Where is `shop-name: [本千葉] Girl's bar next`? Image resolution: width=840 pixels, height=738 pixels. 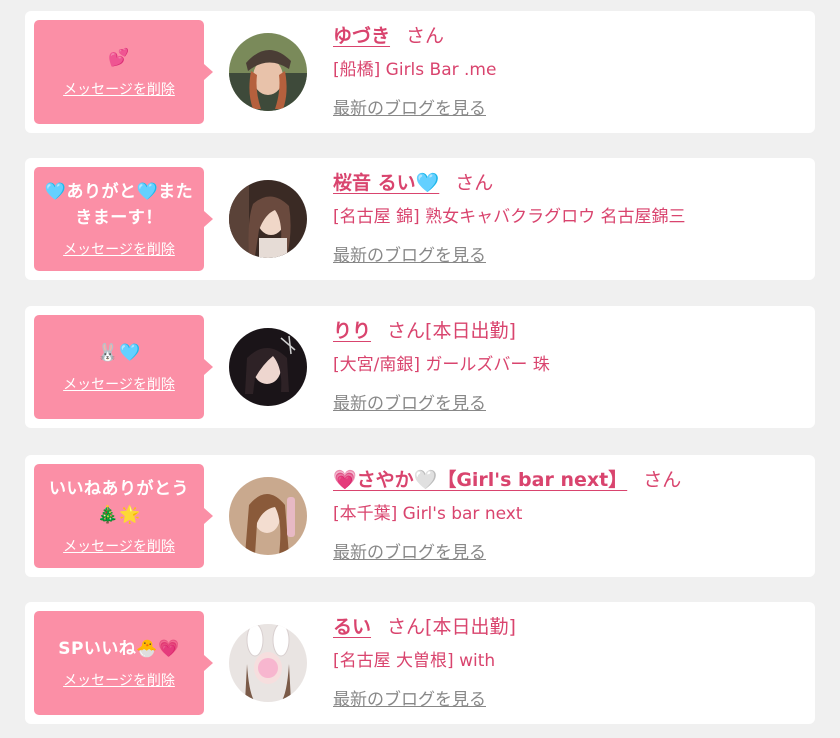 shop-name: [本千葉] Girl's bar next is located at coordinates (428, 514).